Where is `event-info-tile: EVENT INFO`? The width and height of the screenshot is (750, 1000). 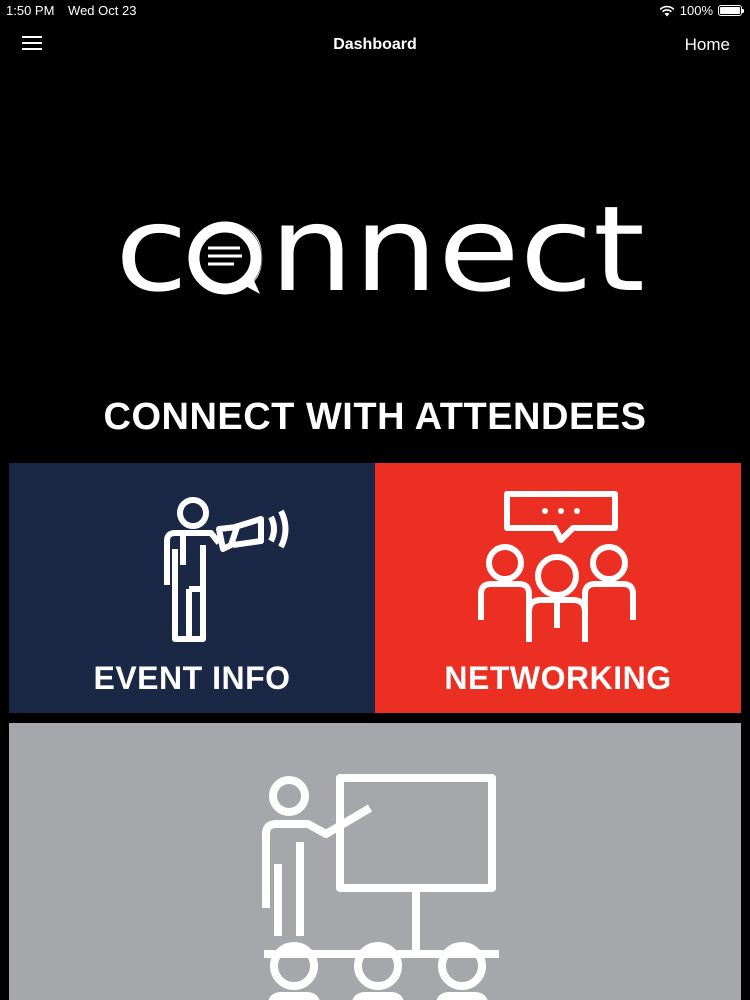
event-info-tile: EVENT INFO is located at coordinates (192, 588).